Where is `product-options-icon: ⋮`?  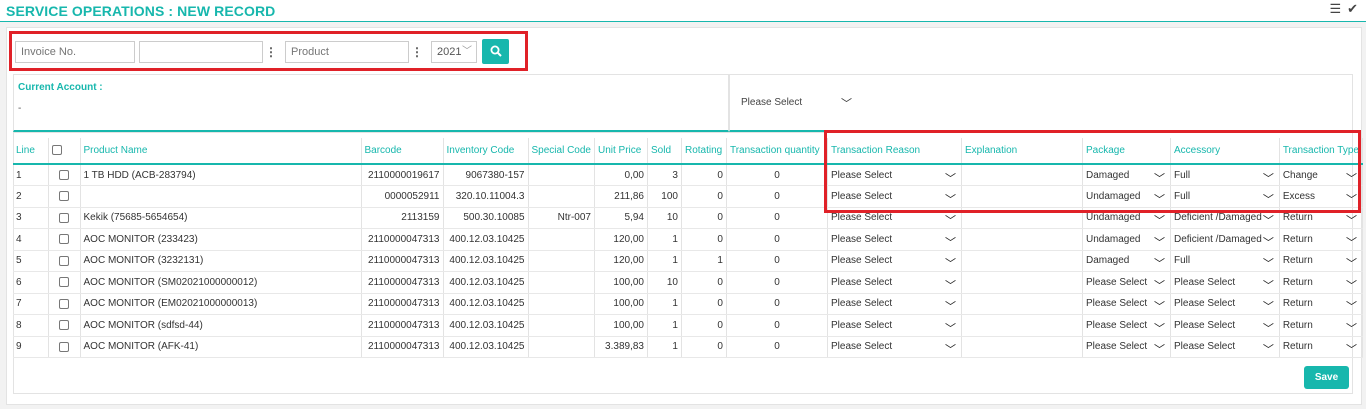
product-options-icon: ⋮ is located at coordinates (417, 52).